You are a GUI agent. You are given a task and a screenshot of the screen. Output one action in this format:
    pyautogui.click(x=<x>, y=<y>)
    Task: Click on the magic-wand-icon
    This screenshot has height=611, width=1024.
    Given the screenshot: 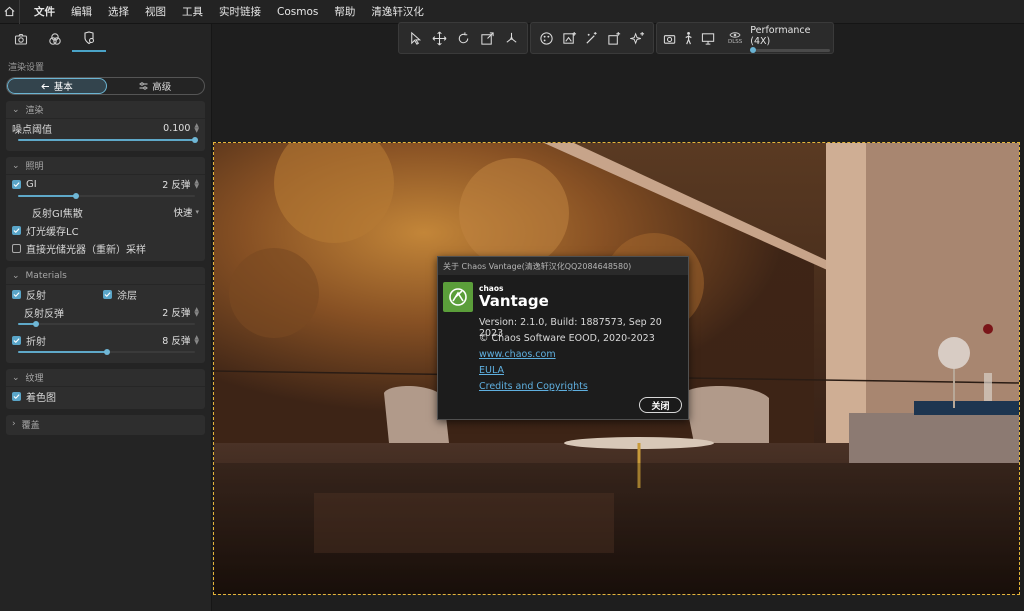 What is the action you would take?
    pyautogui.click(x=592, y=37)
    